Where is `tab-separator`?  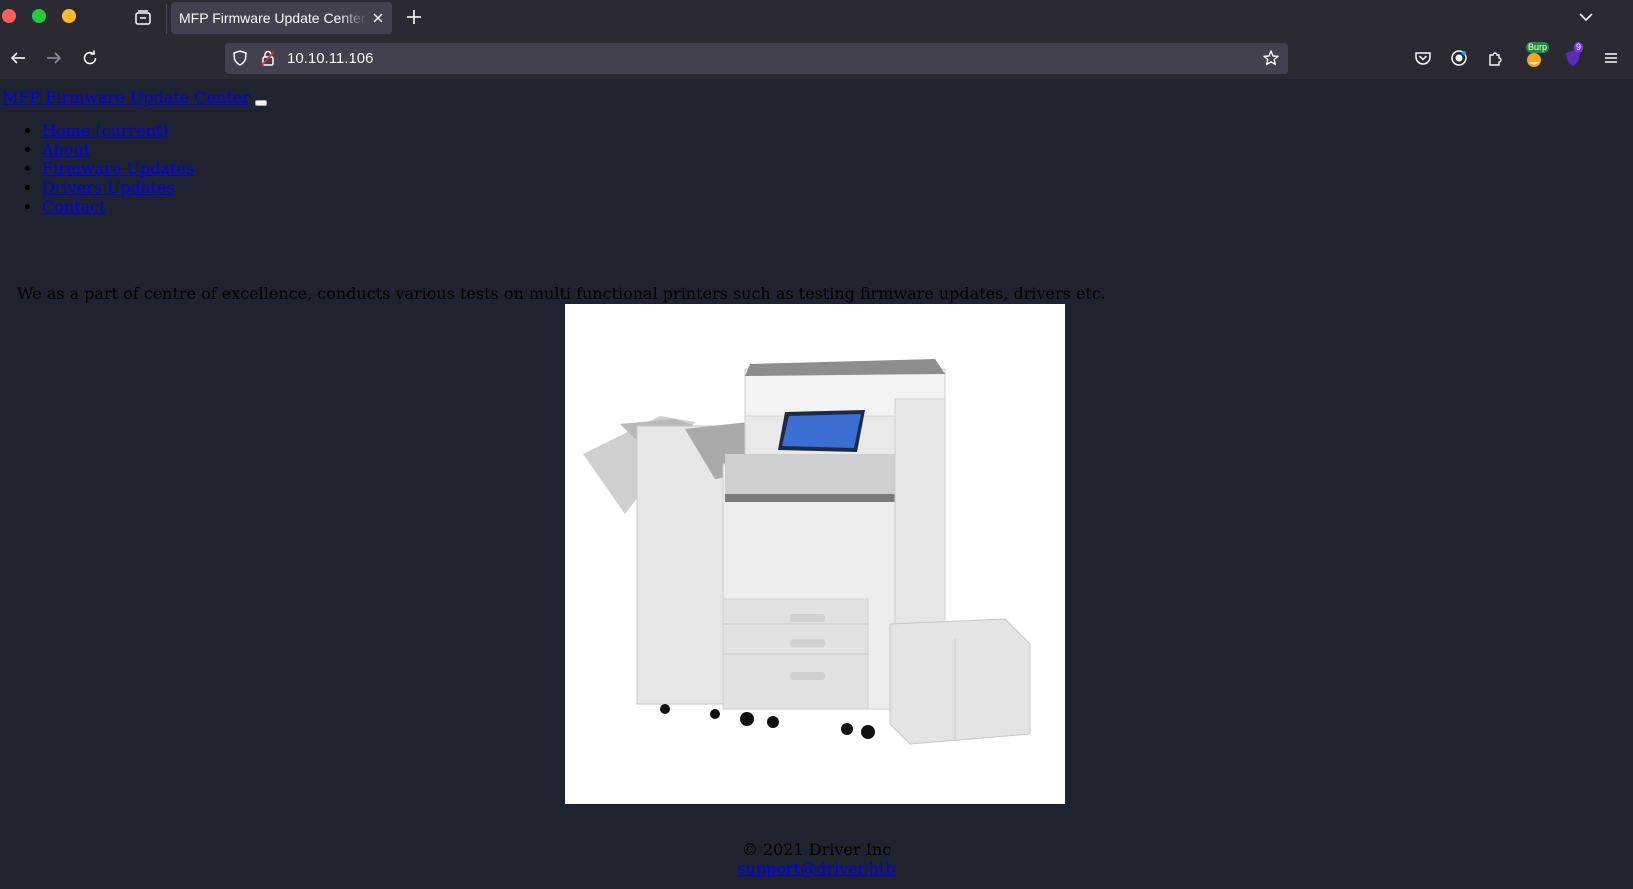
tab-separator is located at coordinates (166, 19).